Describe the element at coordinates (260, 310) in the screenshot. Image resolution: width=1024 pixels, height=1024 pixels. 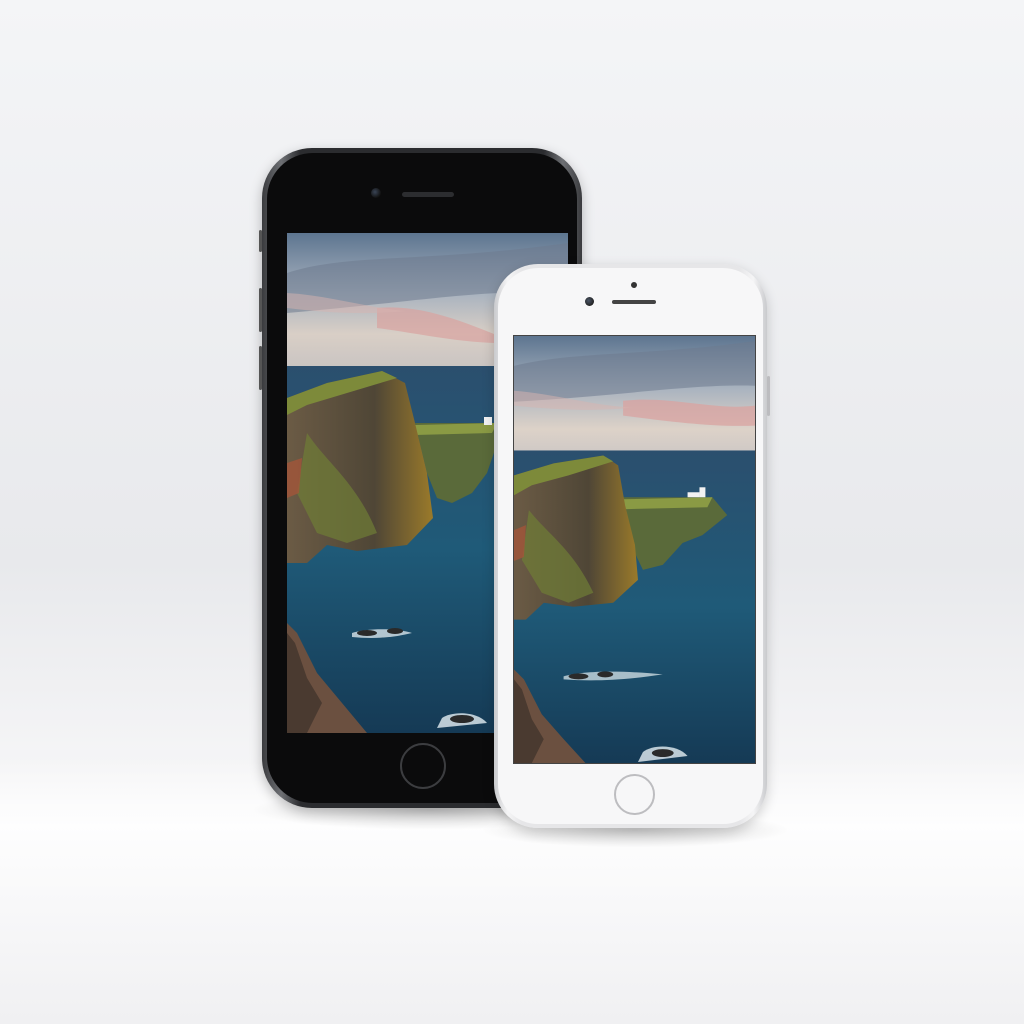
I see `volume-up-button` at that location.